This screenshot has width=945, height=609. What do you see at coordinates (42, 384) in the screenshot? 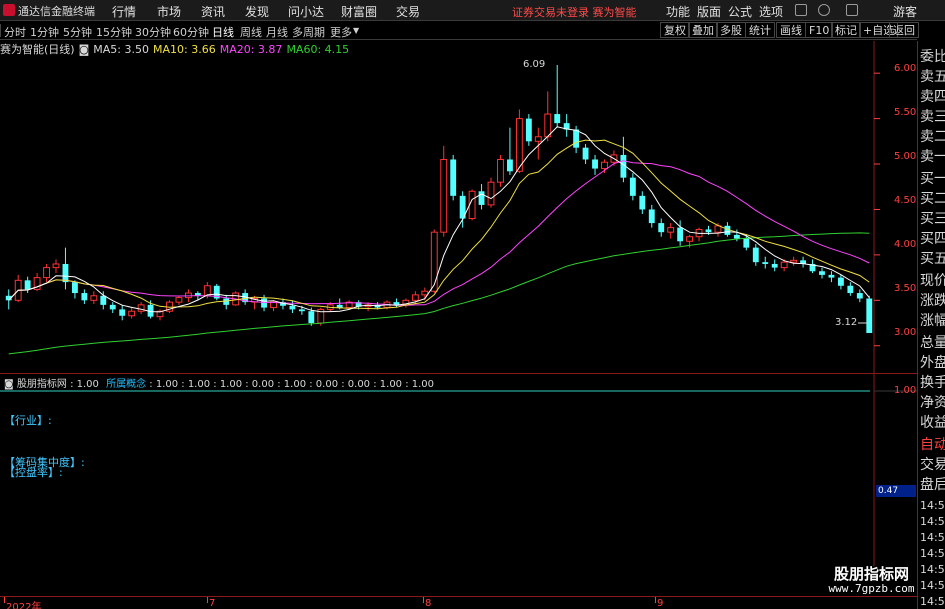
I see `indicator-name: 股朋指标网` at bounding box center [42, 384].